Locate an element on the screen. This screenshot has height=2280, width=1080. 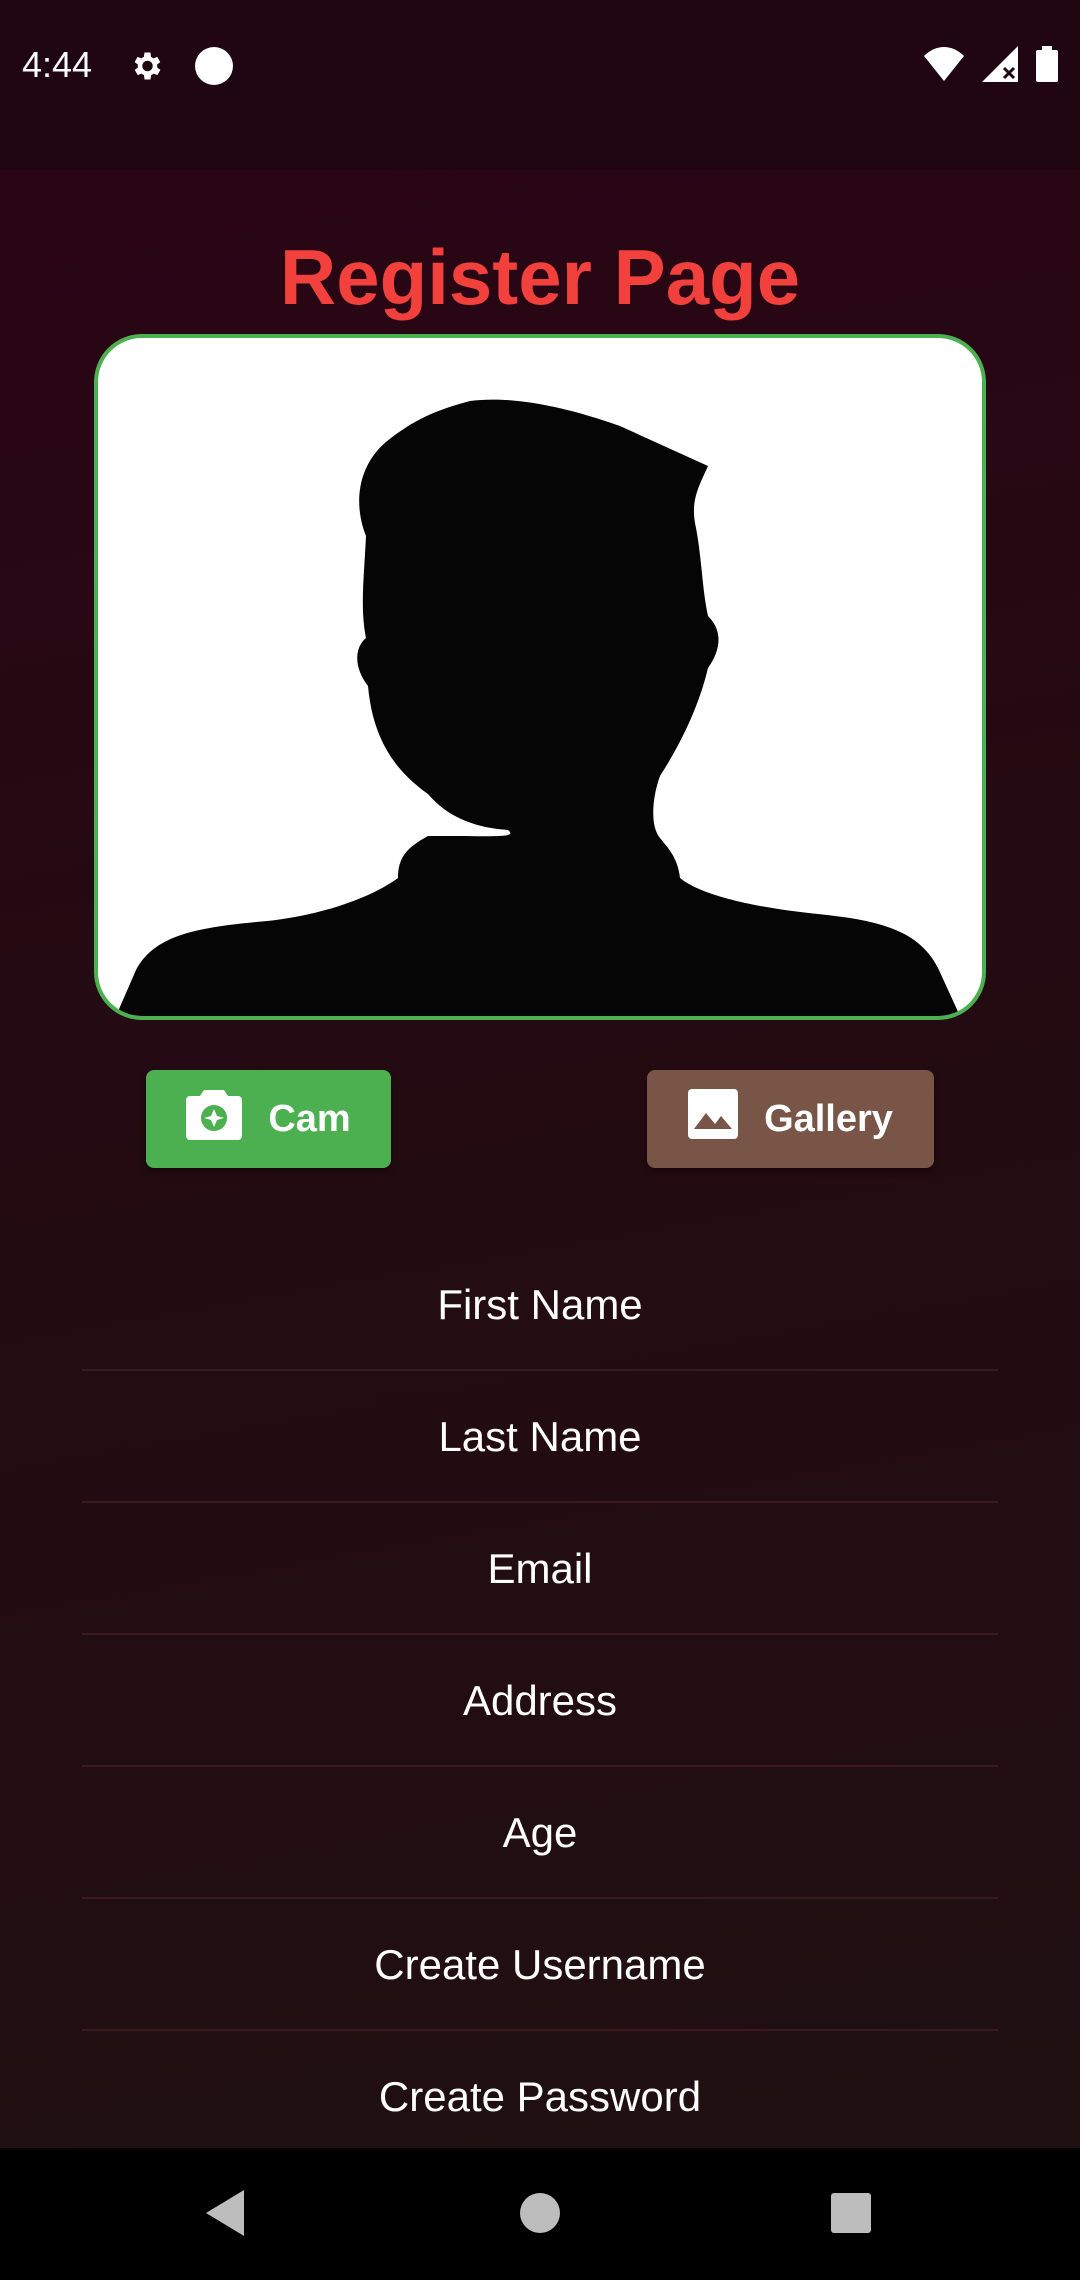
last-name-input is located at coordinates (540, 1436).